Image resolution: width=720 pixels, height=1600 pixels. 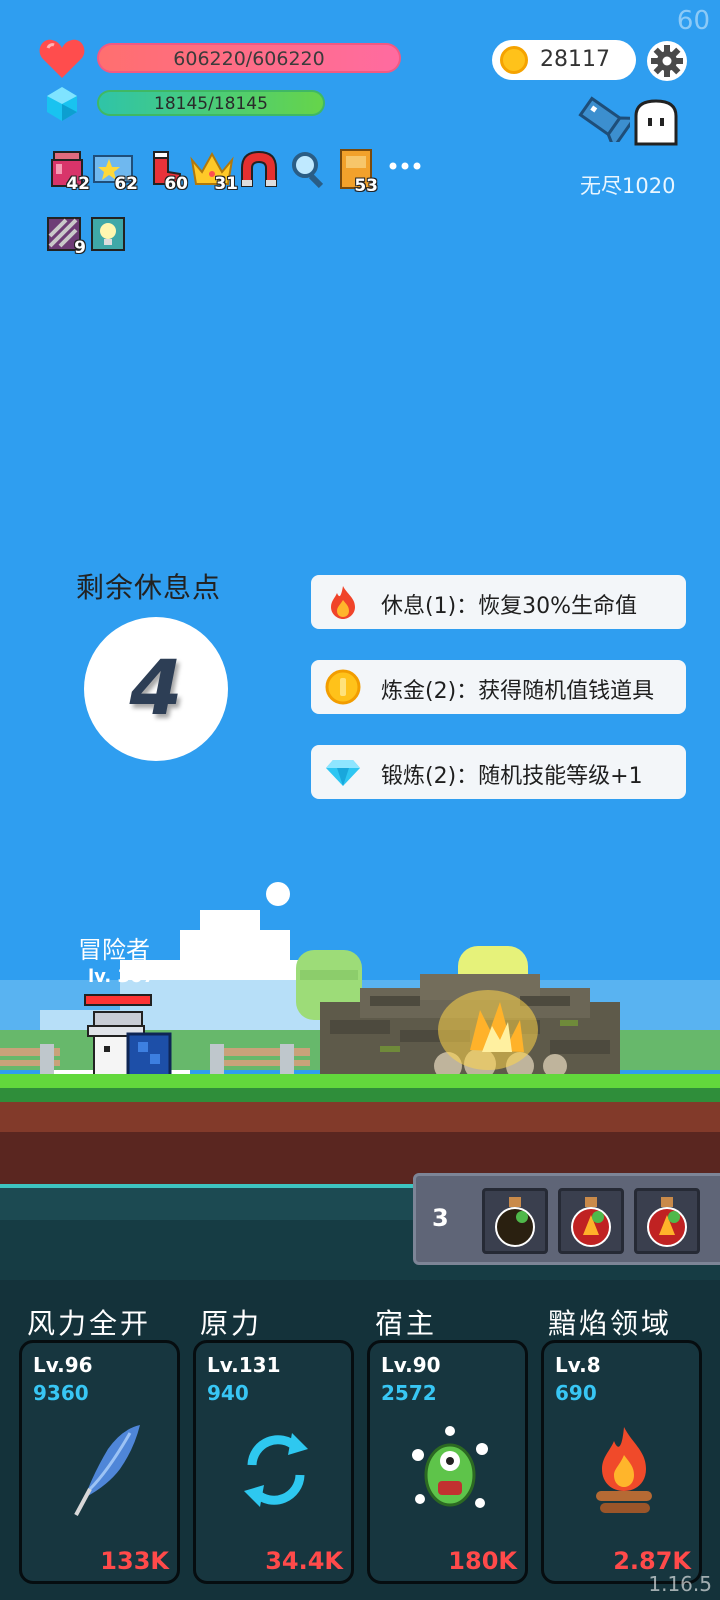 What do you see at coordinates (411, 1365) in the screenshot?
I see `skill-level: Lv.90` at bounding box center [411, 1365].